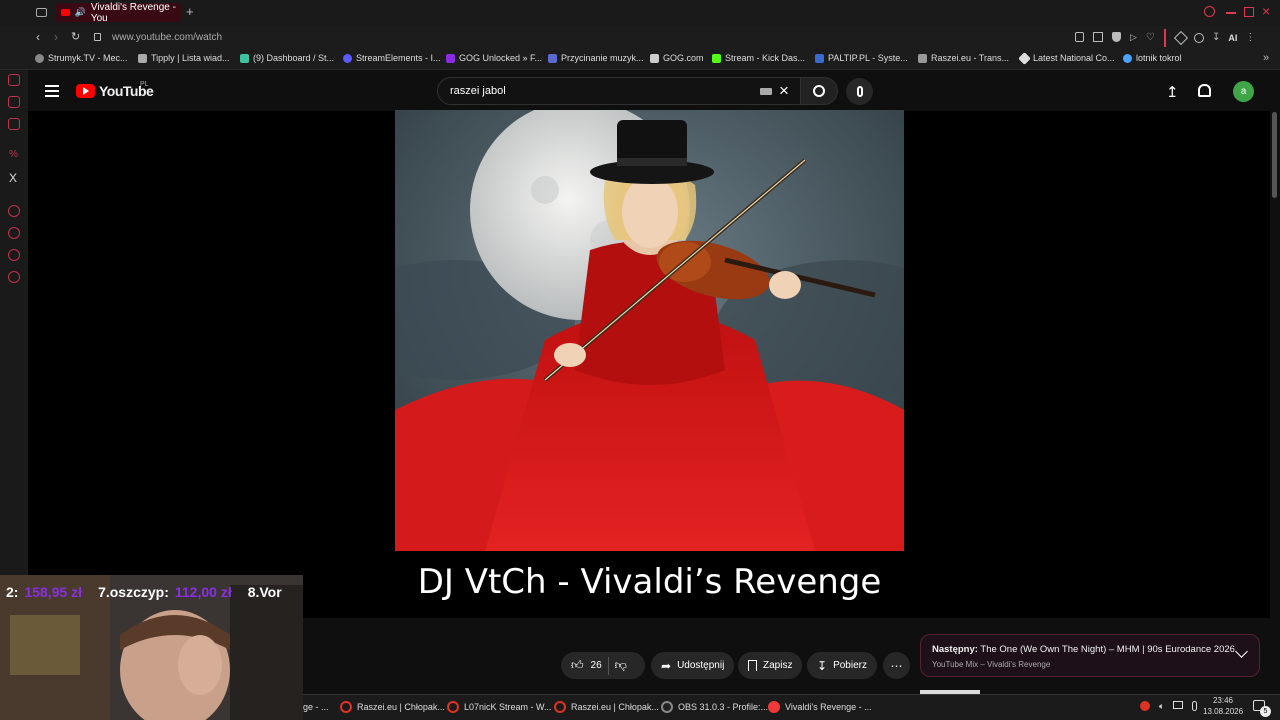 The height and width of the screenshot is (720, 1280). Describe the element at coordinates (1231, 13) in the screenshot. I see `minimize-button` at that location.